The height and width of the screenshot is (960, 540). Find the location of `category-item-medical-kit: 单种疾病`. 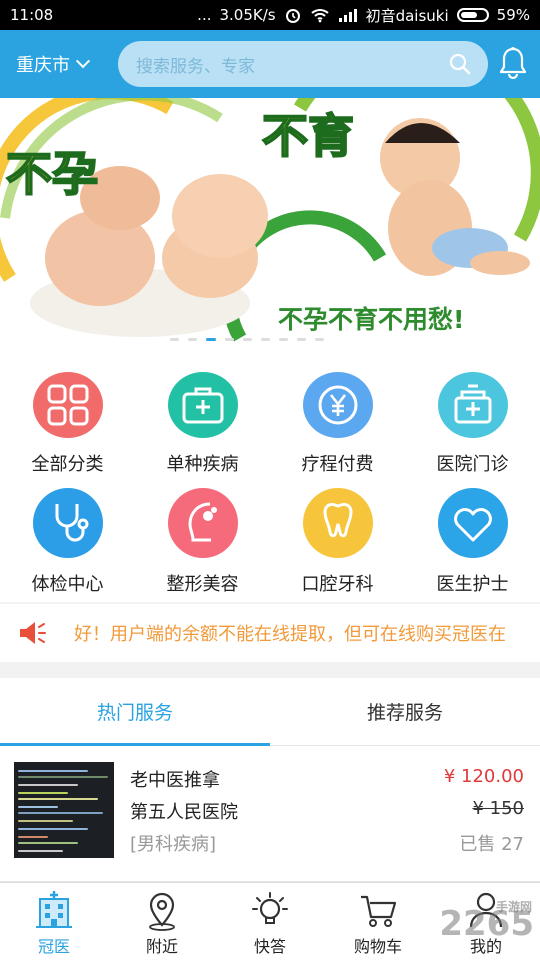

category-item-medical-kit: 单种疾病 is located at coordinates (202, 418).